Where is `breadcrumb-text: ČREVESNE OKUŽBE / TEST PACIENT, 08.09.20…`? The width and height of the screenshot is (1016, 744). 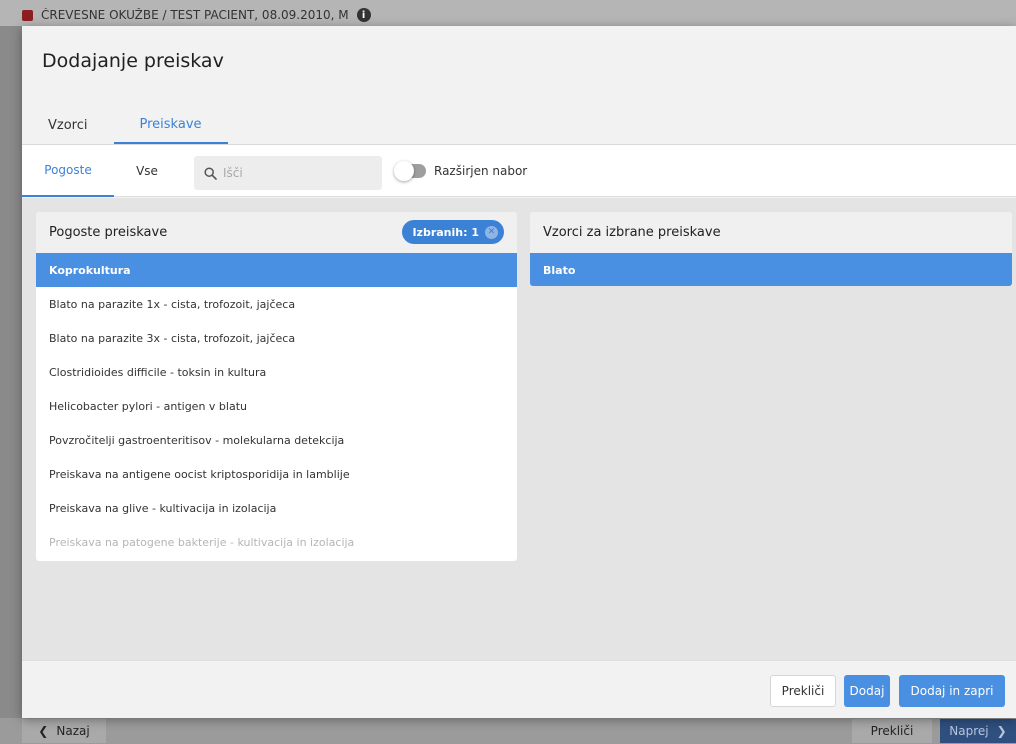
breadcrumb-text: ČREVESNE OKUŽBE / TEST PACIENT, 08.09.20… is located at coordinates (195, 15).